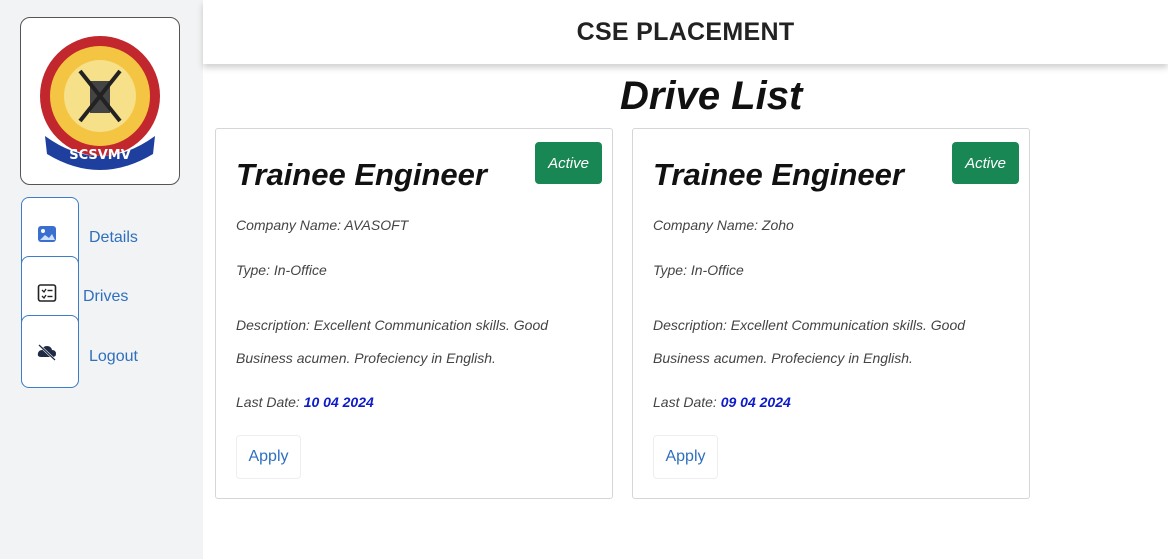  I want to click on image-icon, so click(47, 234).